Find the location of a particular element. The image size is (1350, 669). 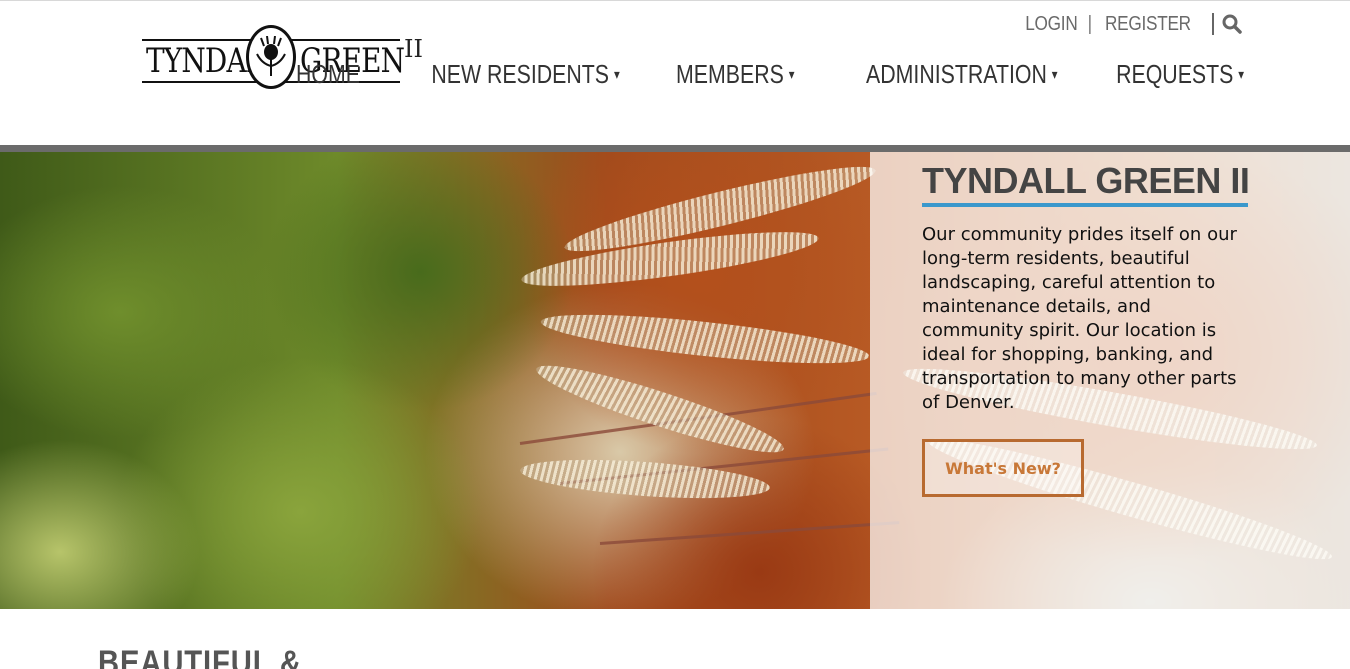

hero-top-bar is located at coordinates (675, 148).